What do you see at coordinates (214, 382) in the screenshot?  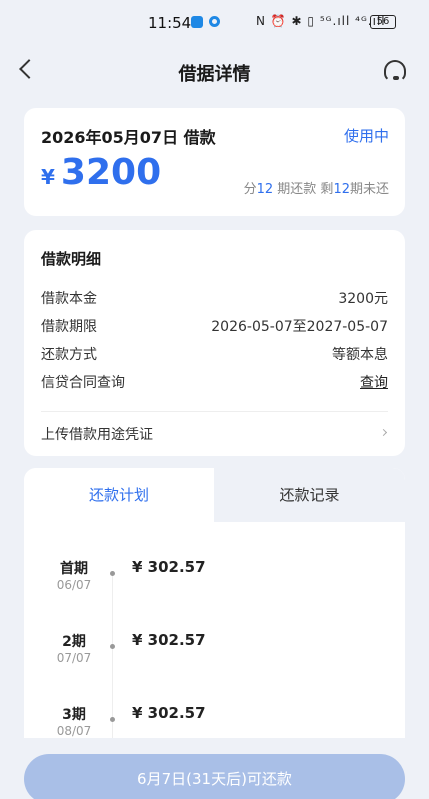 I see `detail-row-contract: 信贷合同查询 查询` at bounding box center [214, 382].